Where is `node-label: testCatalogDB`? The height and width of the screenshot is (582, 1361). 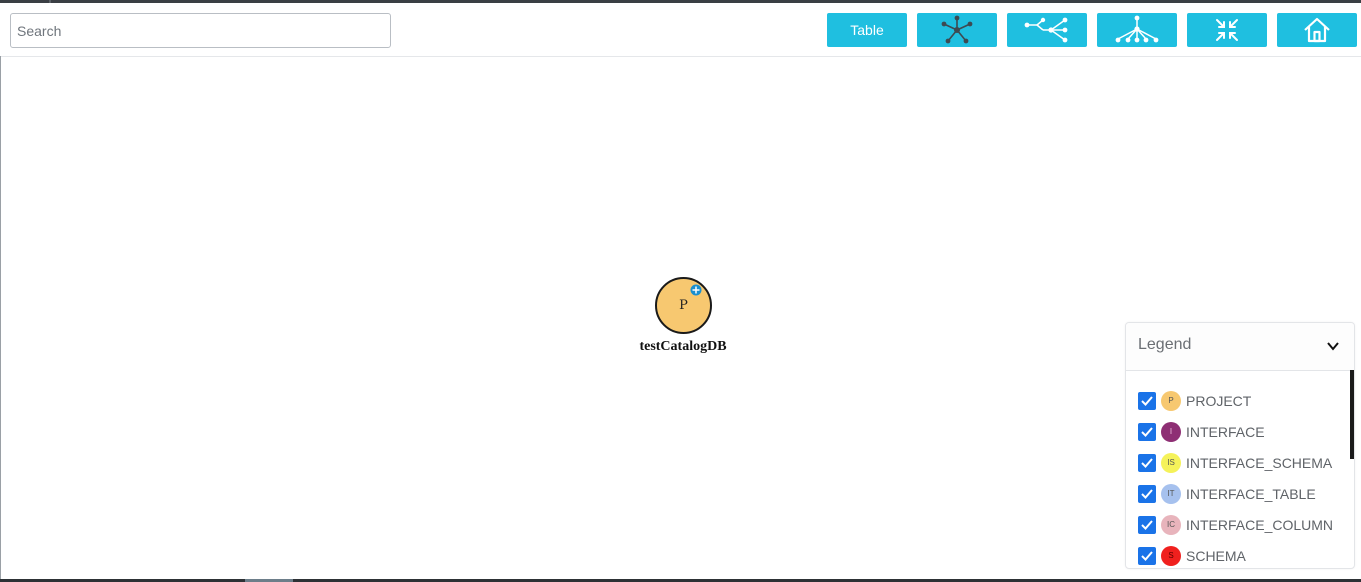
node-label: testCatalogDB is located at coordinates (683, 346).